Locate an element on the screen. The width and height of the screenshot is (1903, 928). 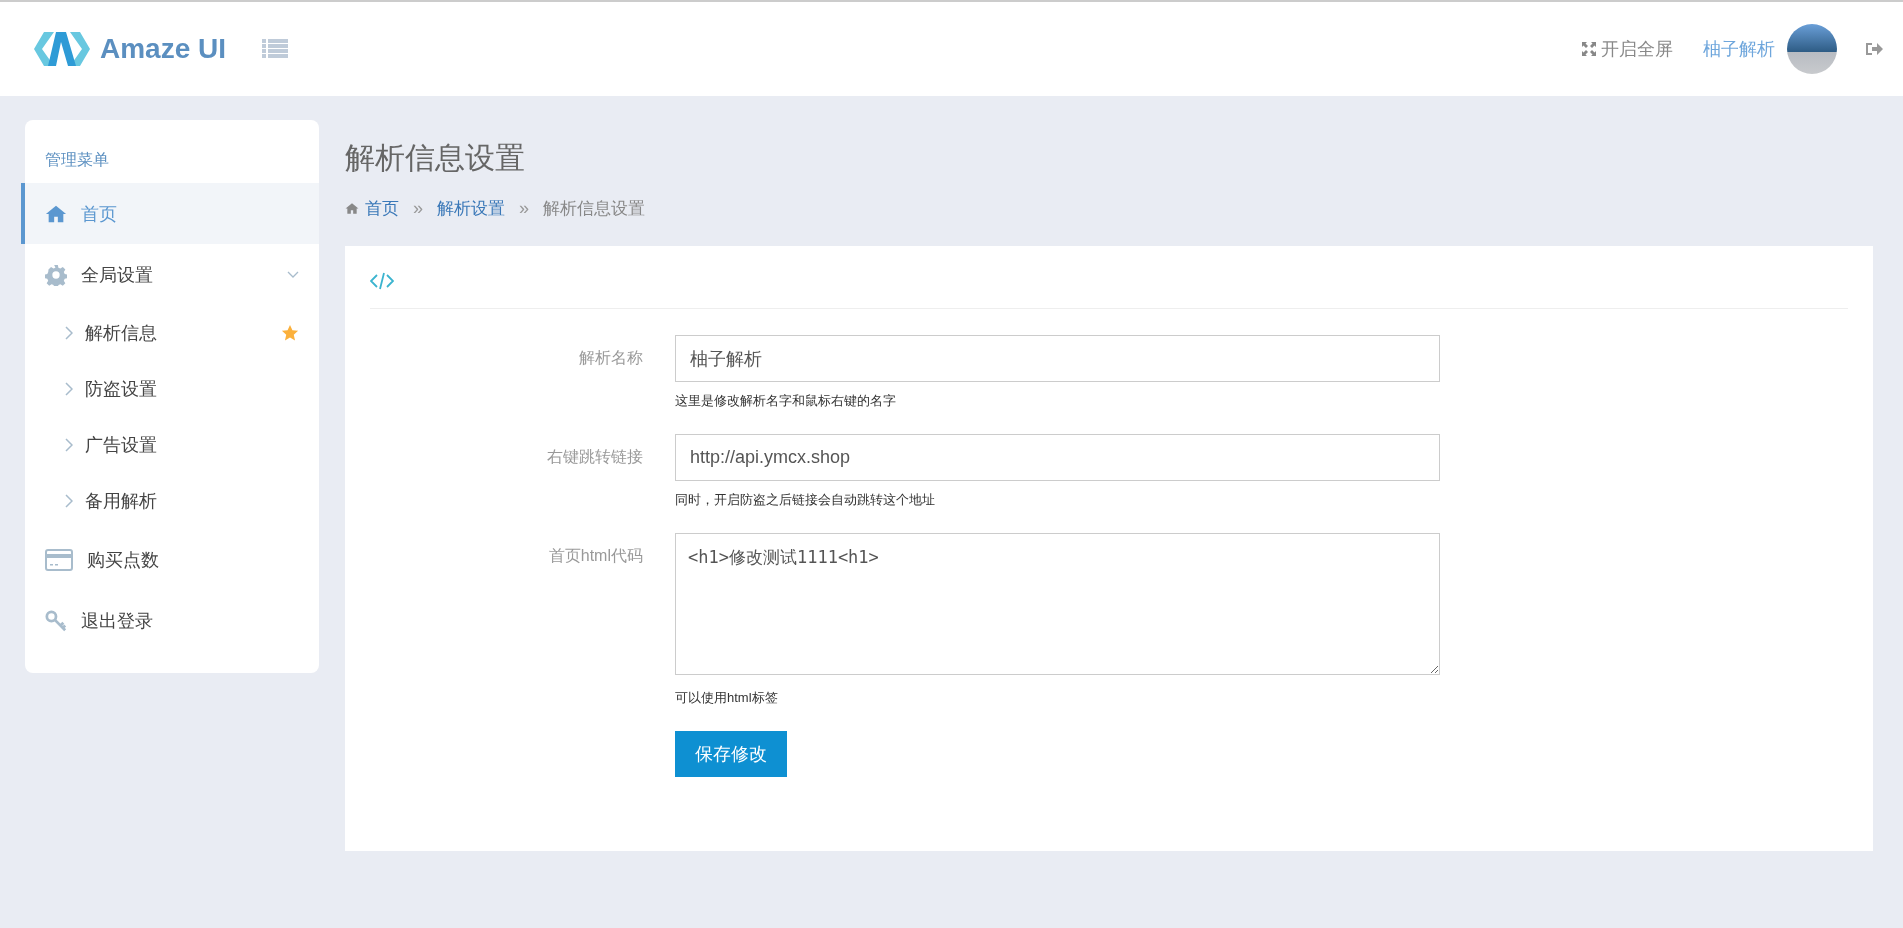
sidebar-subitem: 备用解析 is located at coordinates (172, 501).